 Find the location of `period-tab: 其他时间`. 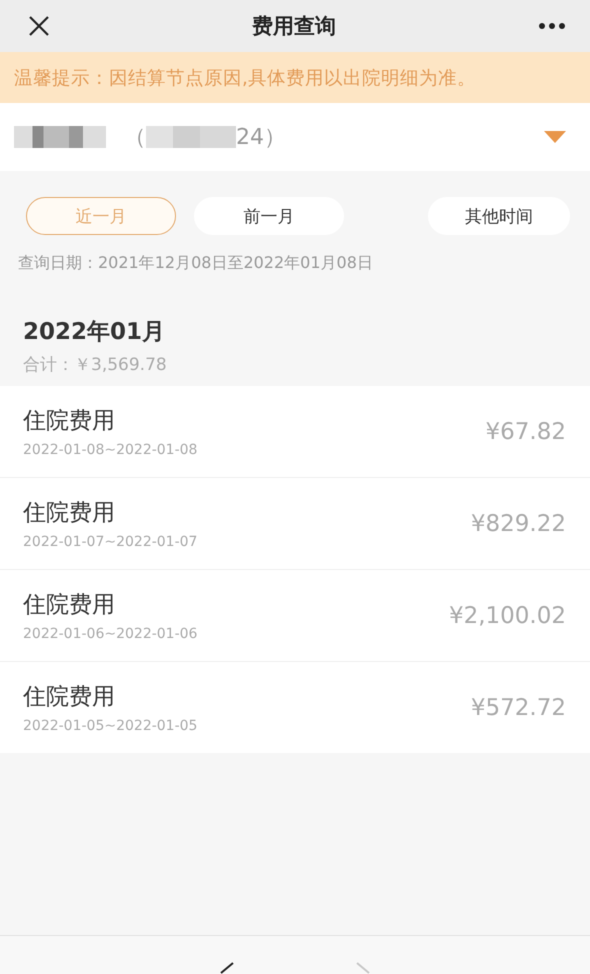

period-tab: 其他时间 is located at coordinates (499, 216).